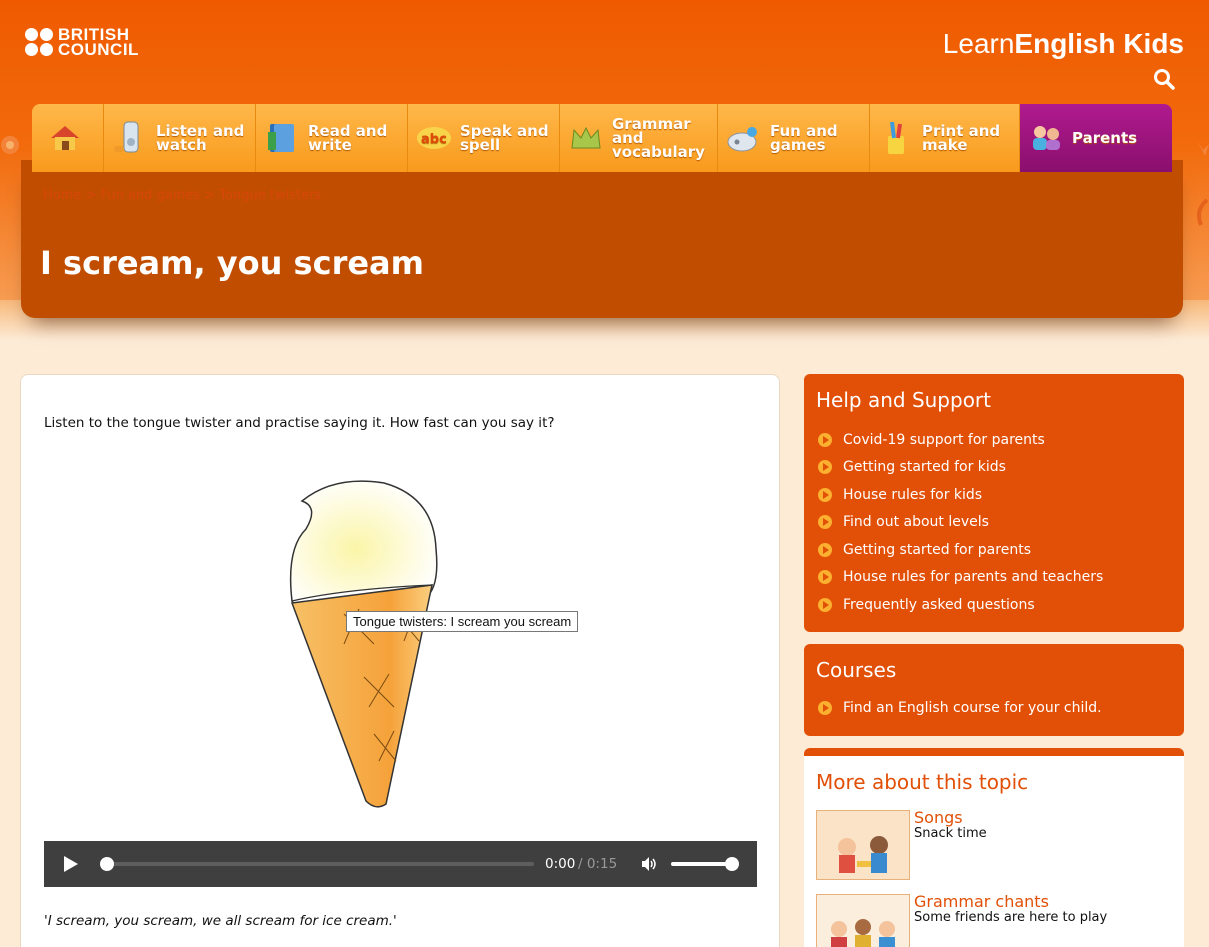 Image resolution: width=1209 pixels, height=947 pixels. I want to click on book-icon, so click(281, 138).